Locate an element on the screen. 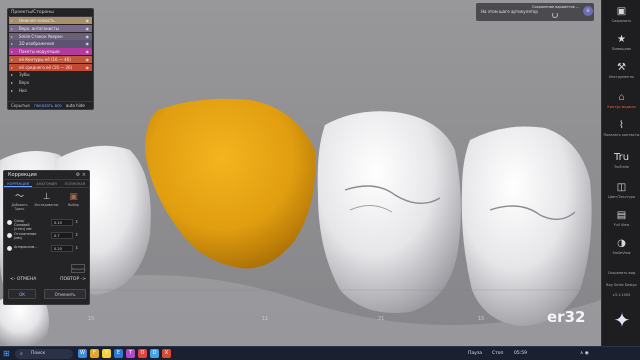 The height and width of the screenshot is (360, 640). tab-full: ПОЛНОКАЯ is located at coordinates (75, 183).